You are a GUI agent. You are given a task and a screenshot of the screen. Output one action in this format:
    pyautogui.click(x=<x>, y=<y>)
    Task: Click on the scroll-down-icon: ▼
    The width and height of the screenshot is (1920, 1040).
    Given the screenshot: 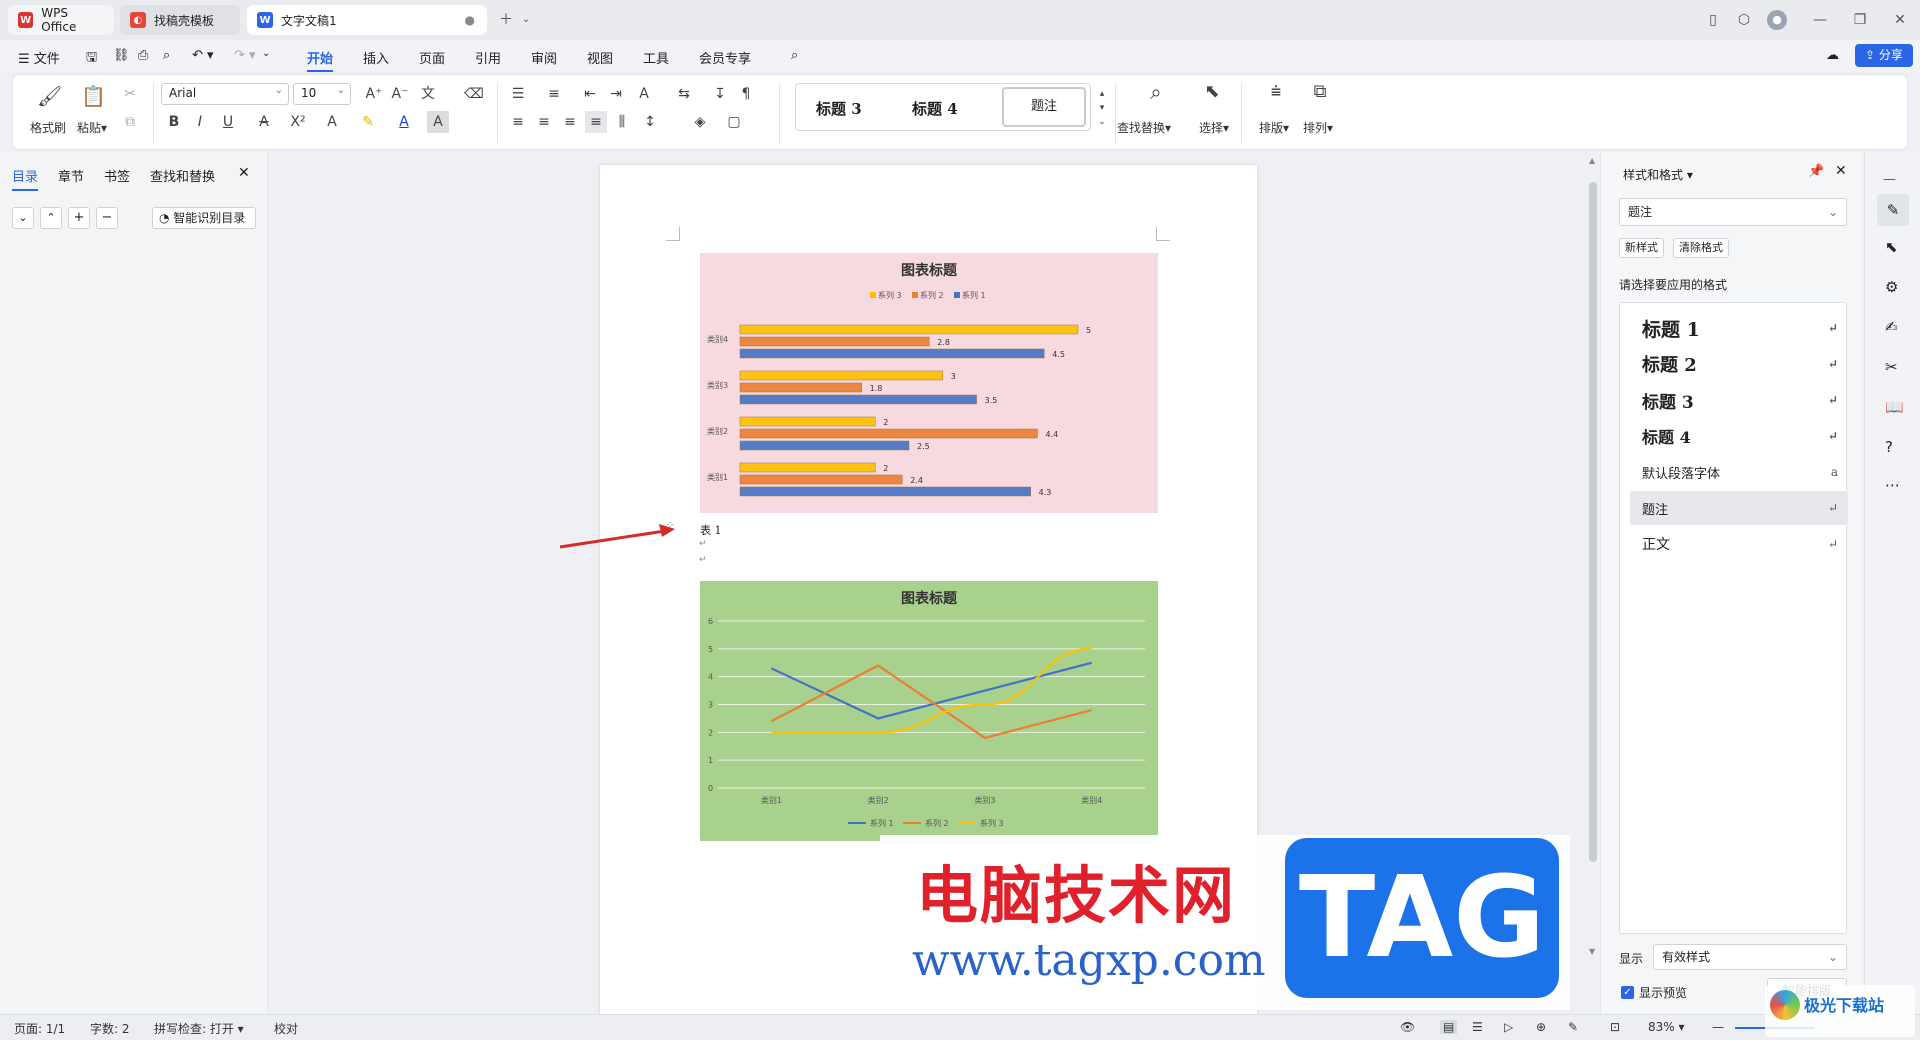 What is the action you would take?
    pyautogui.click(x=1592, y=951)
    